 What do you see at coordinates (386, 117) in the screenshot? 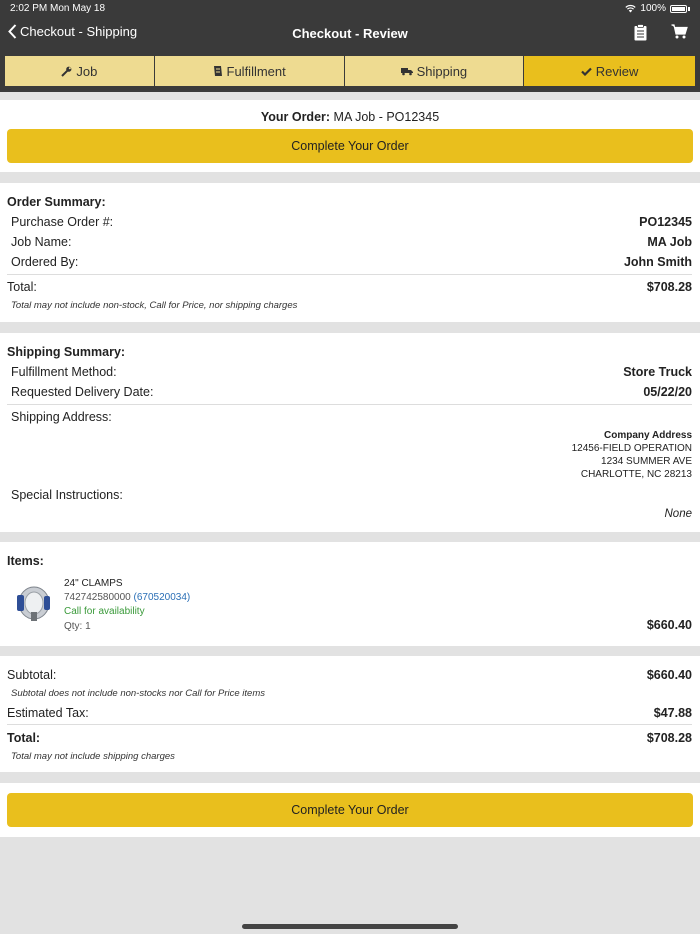
I see `your-order-value: MA Job - PO12345` at bounding box center [386, 117].